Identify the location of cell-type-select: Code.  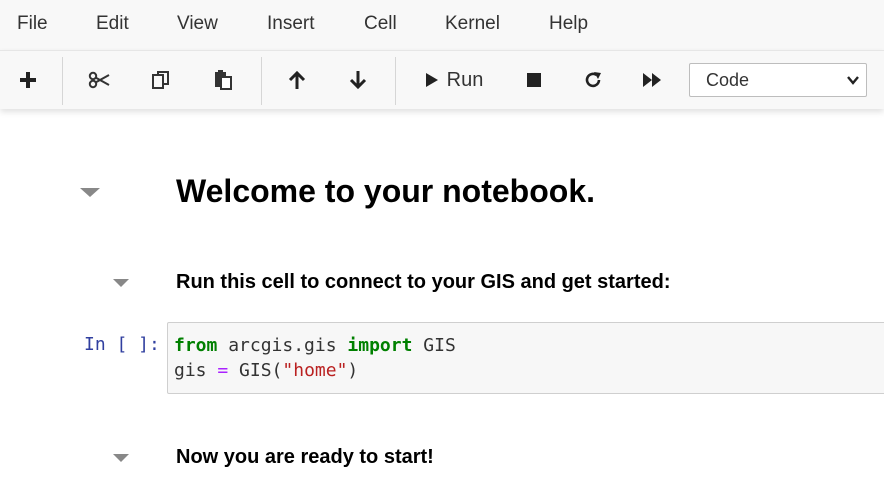
(778, 80).